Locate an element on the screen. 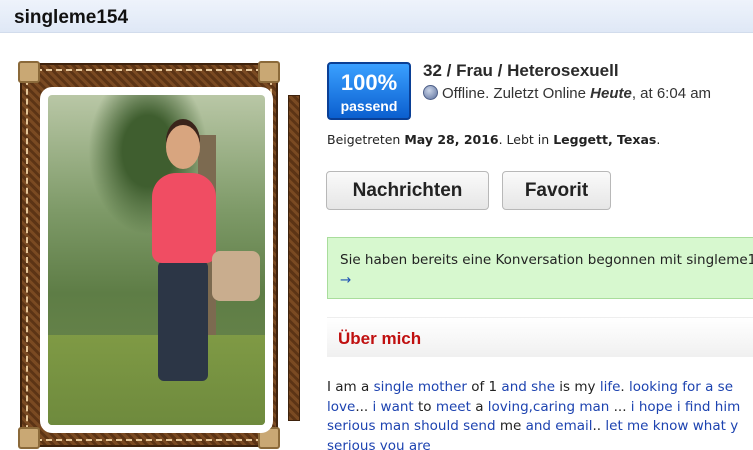 The height and width of the screenshot is (450, 753). last-online-day: Heute is located at coordinates (611, 93).